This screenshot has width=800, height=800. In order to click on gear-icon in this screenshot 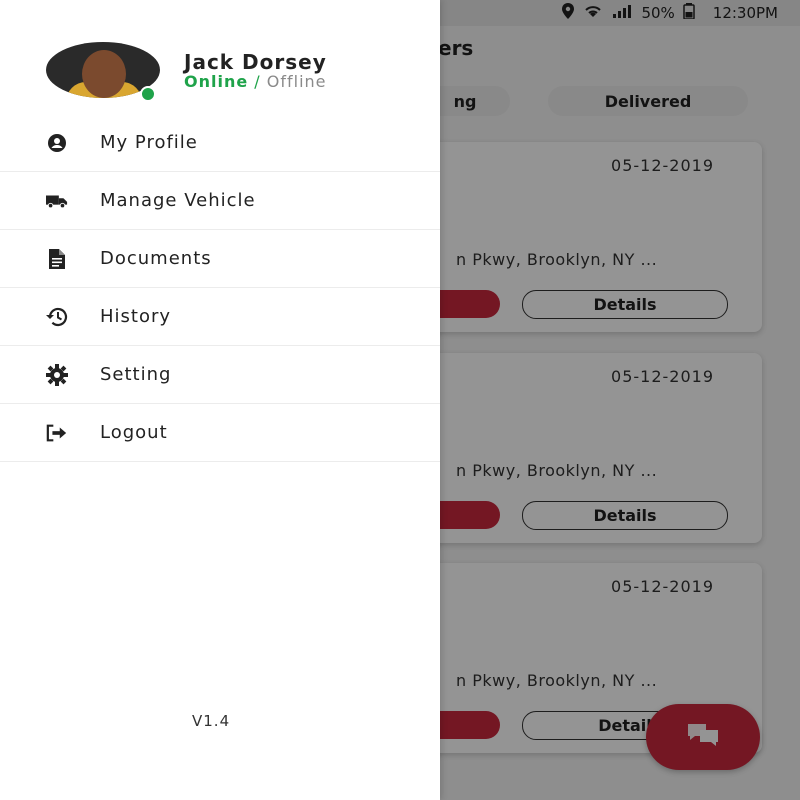, I will do `click(57, 374)`.